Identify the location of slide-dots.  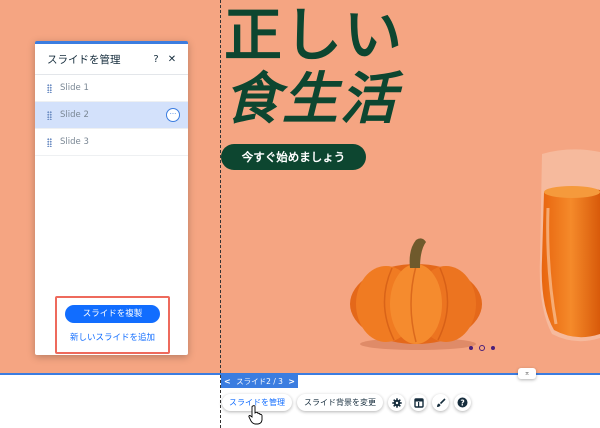
(482, 348).